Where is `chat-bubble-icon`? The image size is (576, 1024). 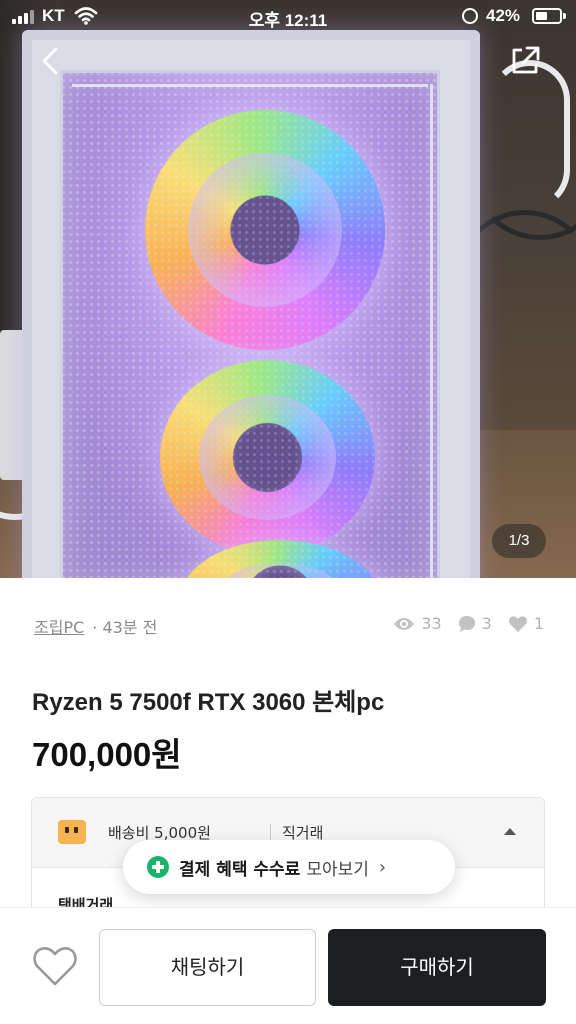
chat-bubble-icon is located at coordinates (466, 623).